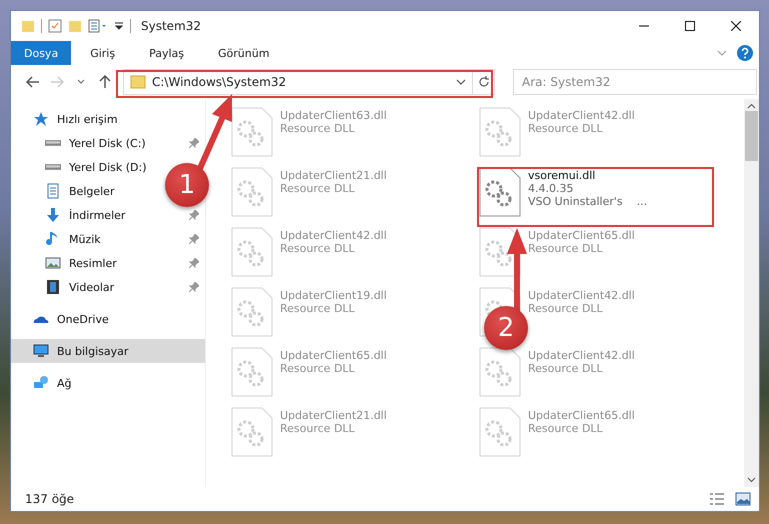 This screenshot has height=524, width=769. I want to click on dropdown-icon, so click(119, 26).